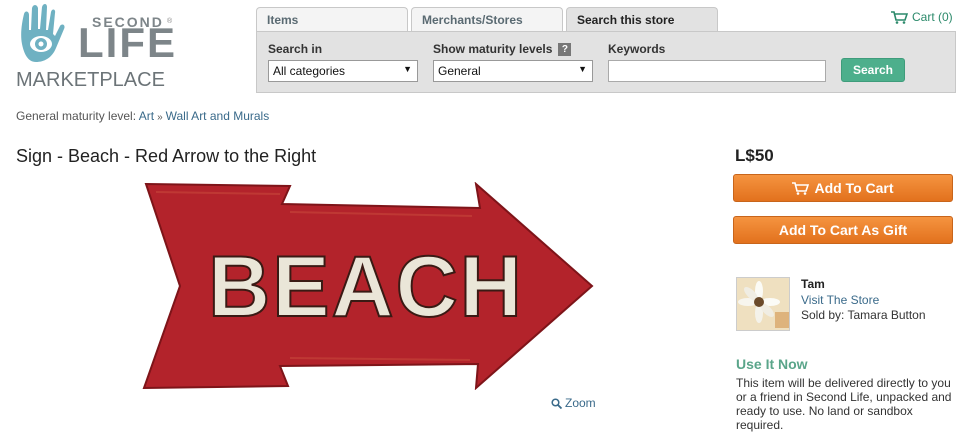  I want to click on zoom-link: Zoom, so click(573, 403).